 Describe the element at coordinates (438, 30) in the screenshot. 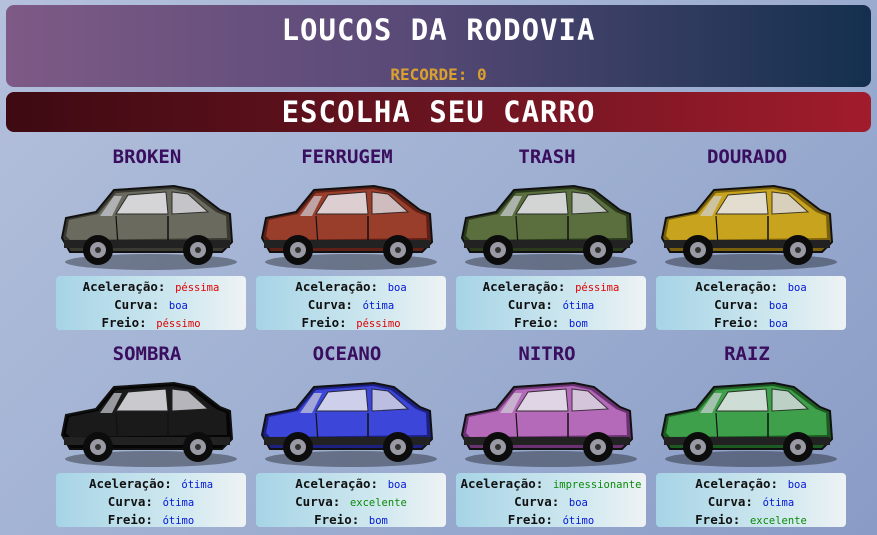

I see `game-title: LOUCOS DA RODOVIA` at that location.